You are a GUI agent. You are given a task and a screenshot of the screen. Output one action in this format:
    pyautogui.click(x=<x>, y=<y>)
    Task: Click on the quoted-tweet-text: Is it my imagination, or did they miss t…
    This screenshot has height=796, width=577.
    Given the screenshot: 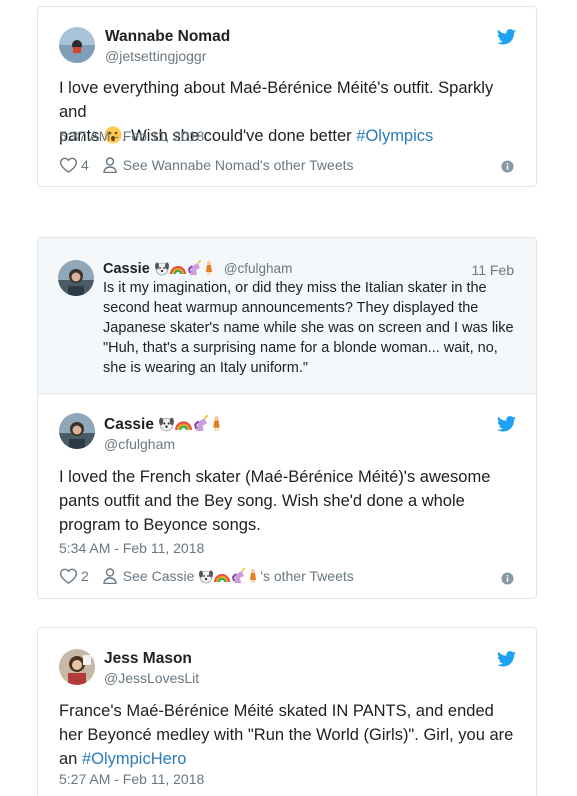 What is the action you would take?
    pyautogui.click(x=308, y=328)
    